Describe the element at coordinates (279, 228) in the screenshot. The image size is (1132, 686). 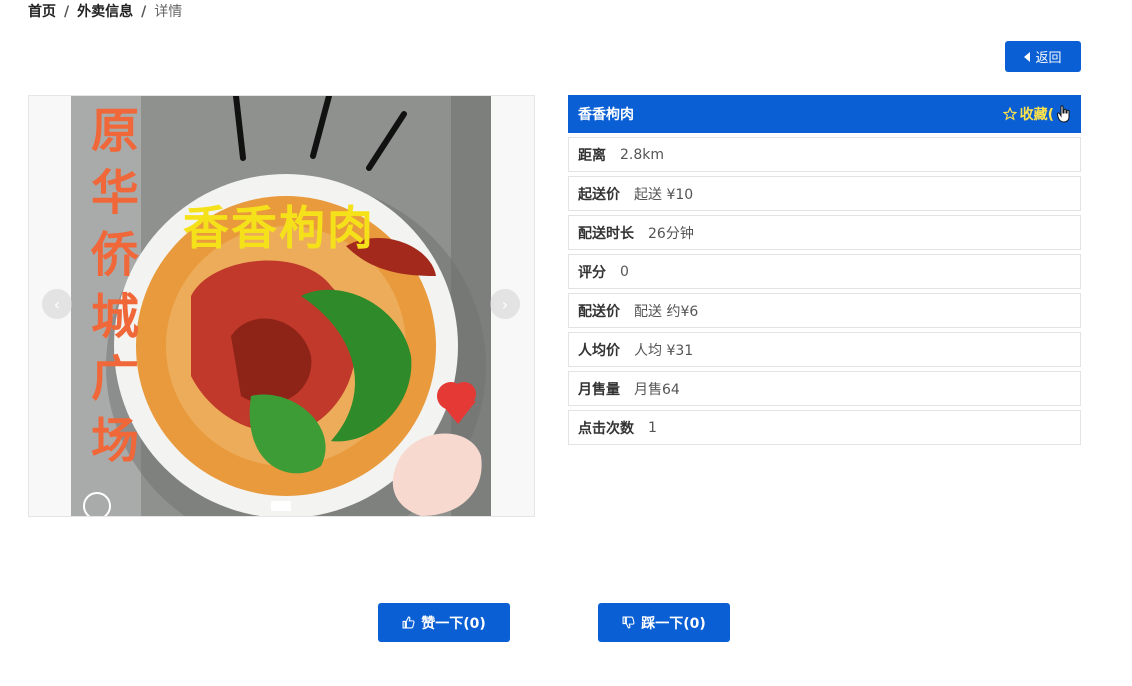
I see `photo-dish-caption: 香香枸肉` at that location.